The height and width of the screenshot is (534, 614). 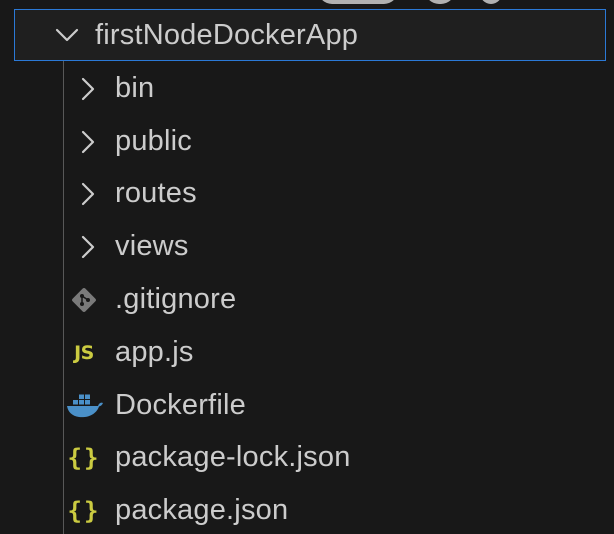 What do you see at coordinates (307, 88) in the screenshot?
I see `tree-item-folder-bin: bin` at bounding box center [307, 88].